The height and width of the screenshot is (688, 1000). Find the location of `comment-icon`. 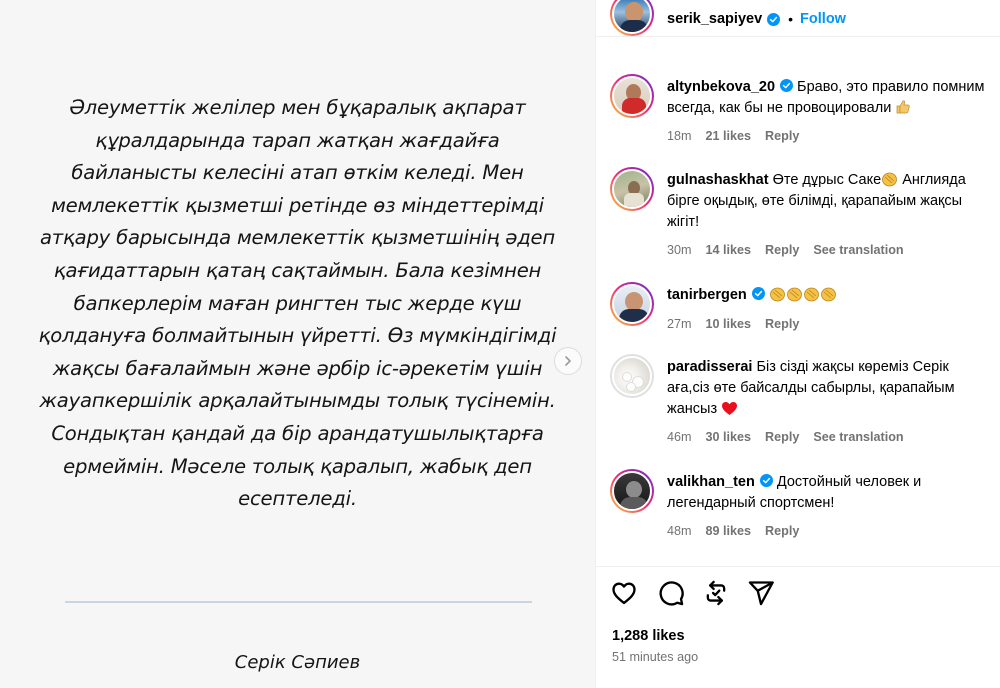

comment-icon is located at coordinates (671, 593).